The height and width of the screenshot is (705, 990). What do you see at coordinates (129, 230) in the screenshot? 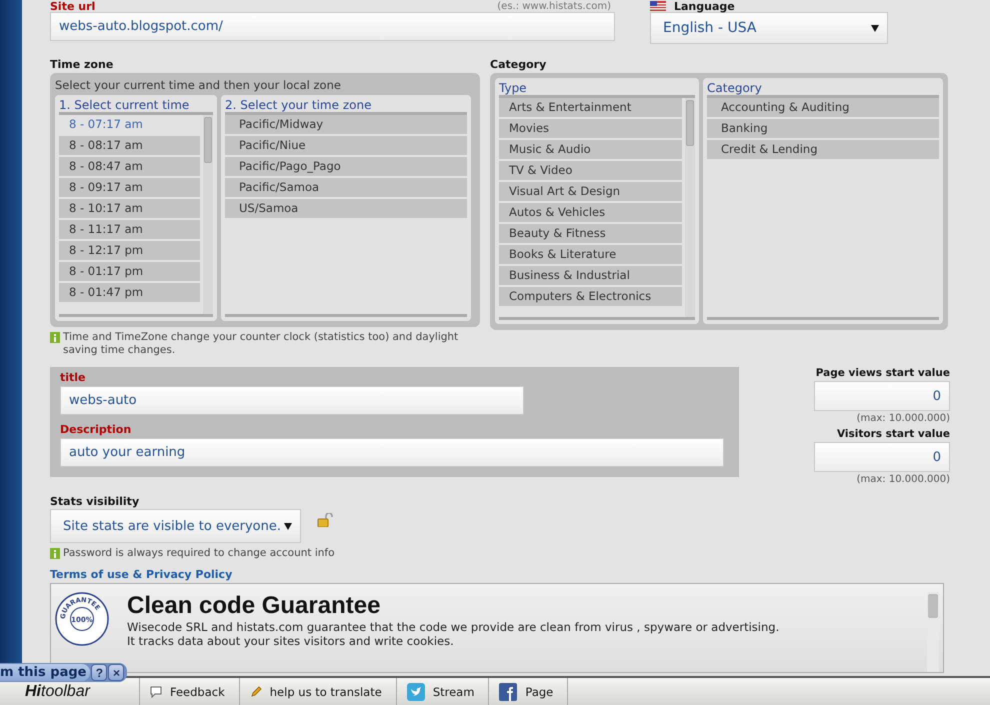
I see `time-option: 8 - 11:17 am` at bounding box center [129, 230].